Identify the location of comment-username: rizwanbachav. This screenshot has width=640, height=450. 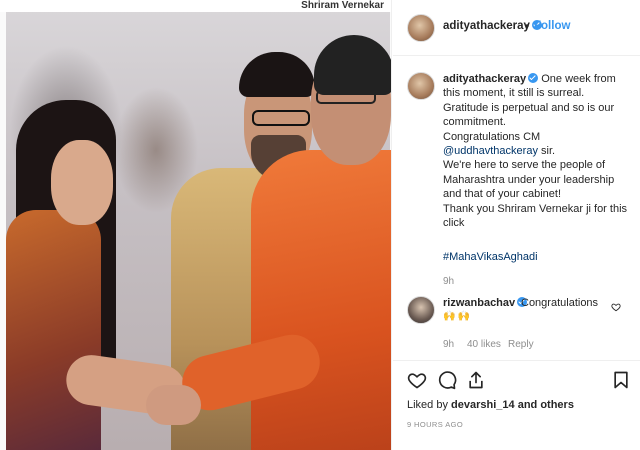
(485, 303).